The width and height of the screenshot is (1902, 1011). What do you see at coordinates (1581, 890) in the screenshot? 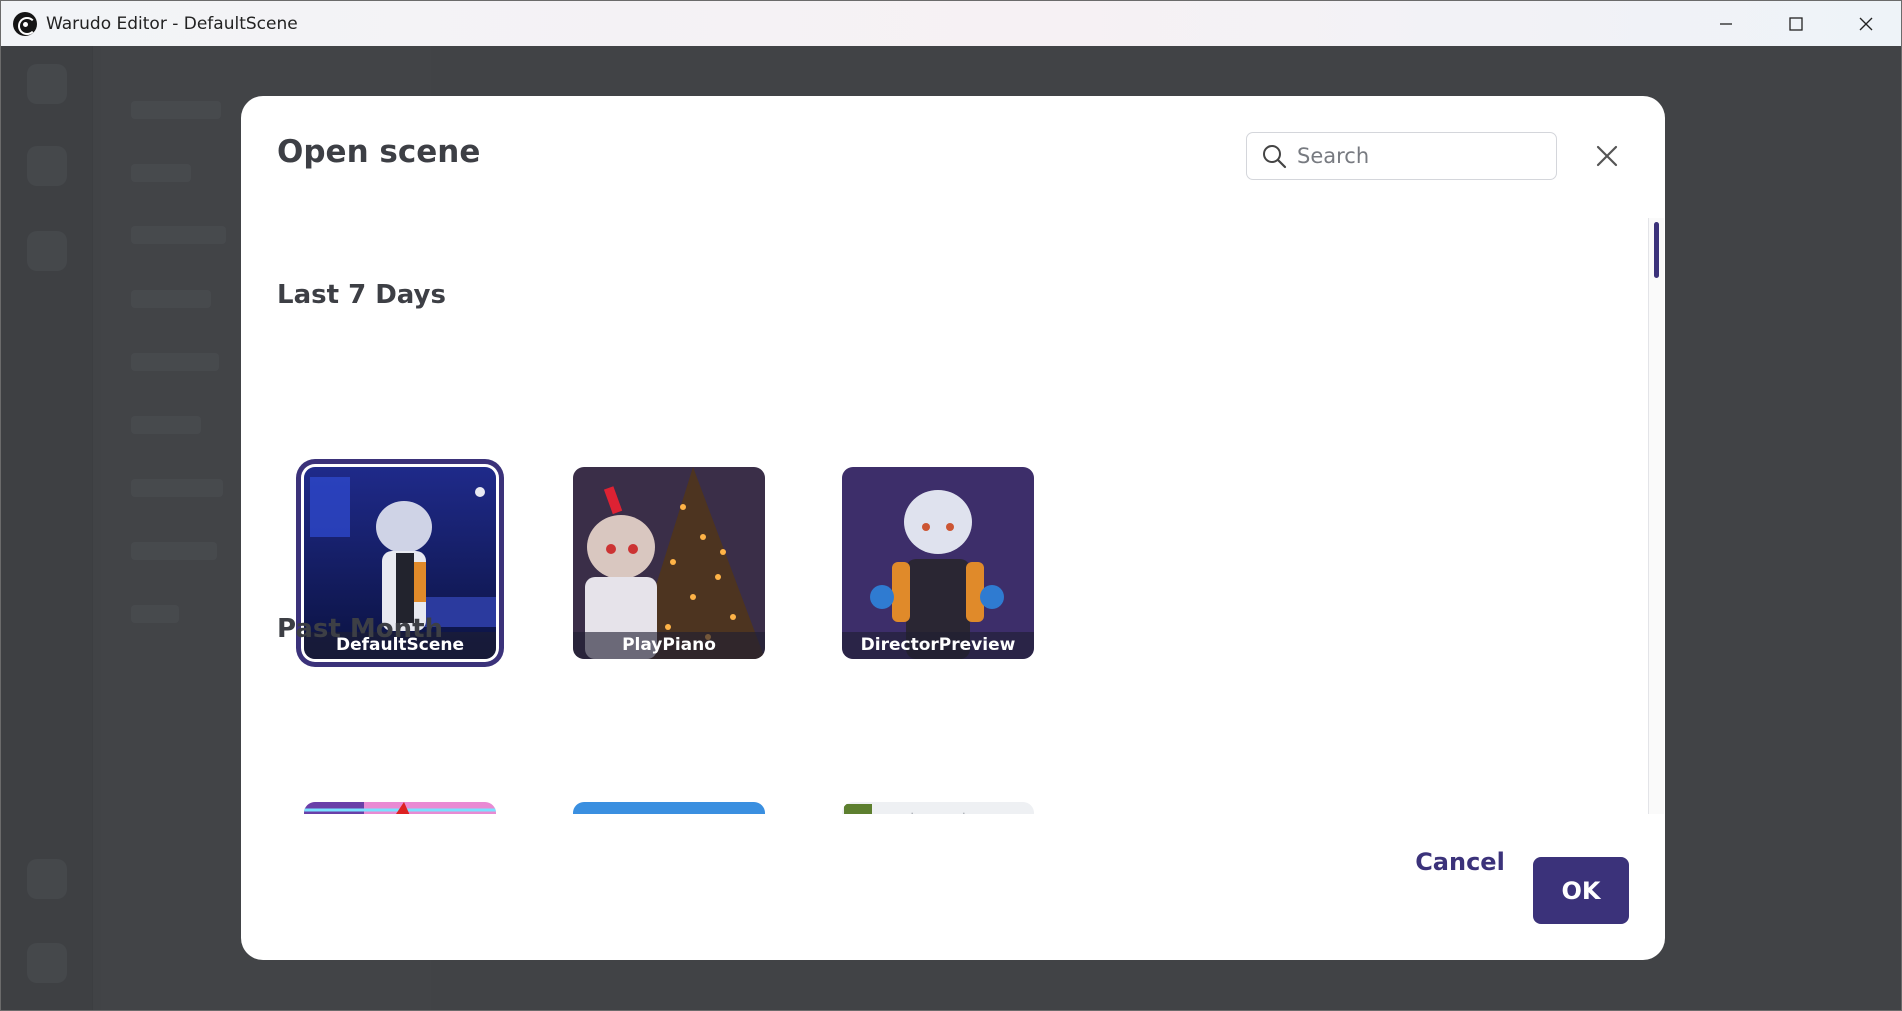
I see `ok-button: OK` at bounding box center [1581, 890].